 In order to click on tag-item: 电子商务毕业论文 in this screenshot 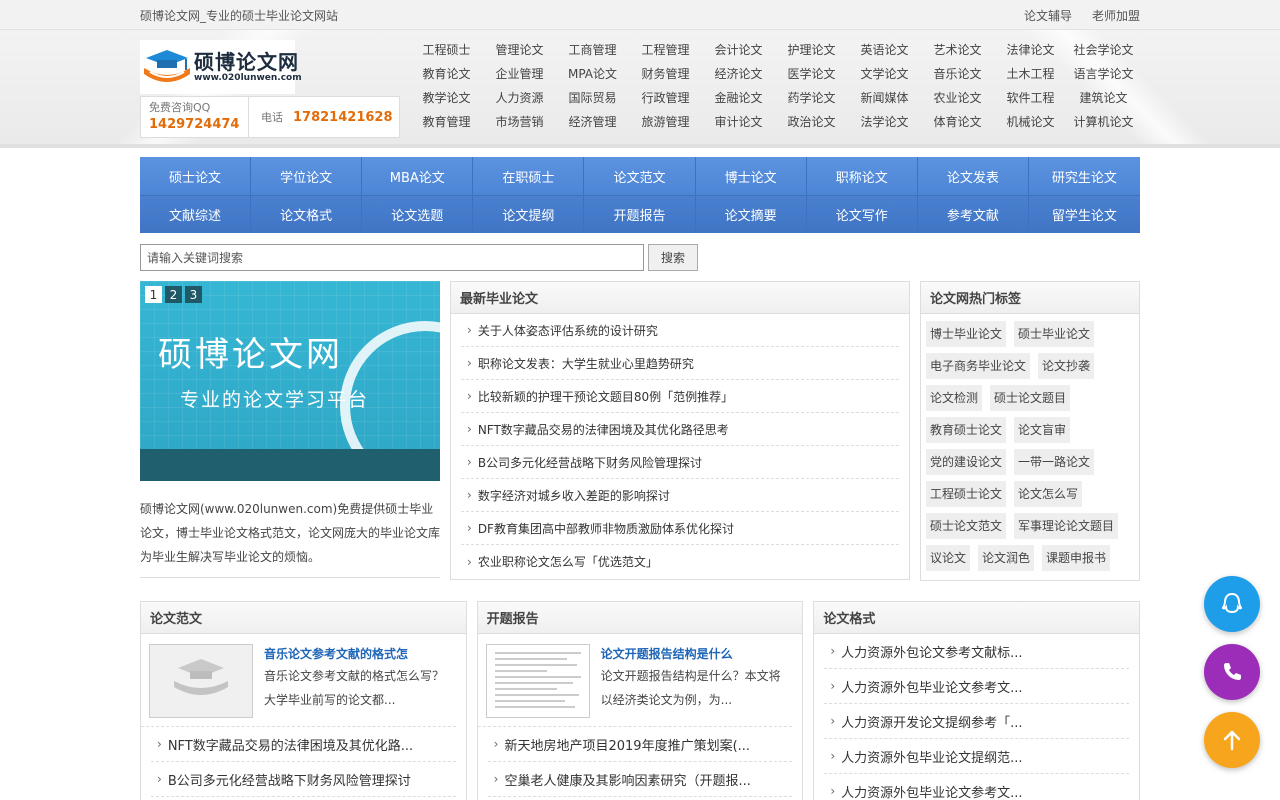, I will do `click(978, 366)`.